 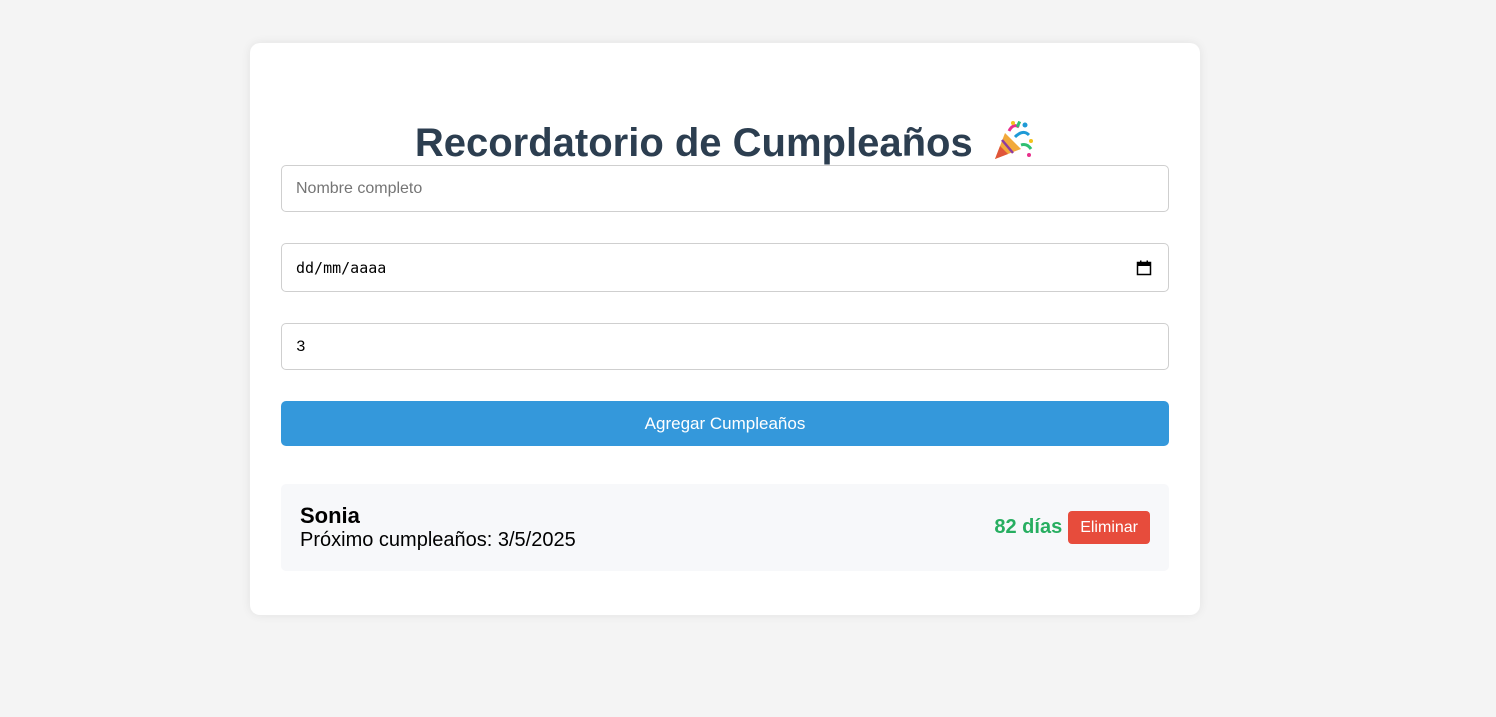 I want to click on birthday-actions: 82 días Eliminar, so click(x=1072, y=527).